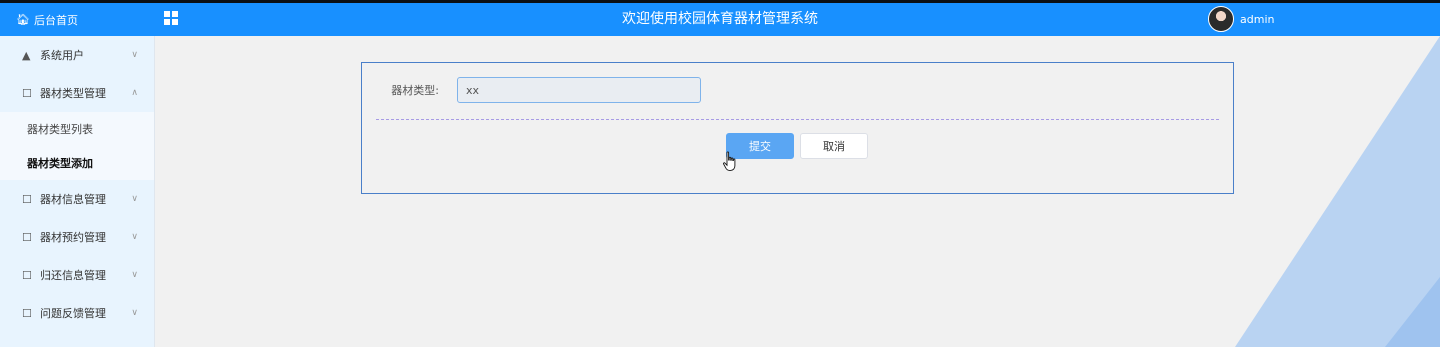 The width and height of the screenshot is (1440, 347). What do you see at coordinates (73, 275) in the screenshot?
I see `sidebar-item-label: 归还信息管理` at bounding box center [73, 275].